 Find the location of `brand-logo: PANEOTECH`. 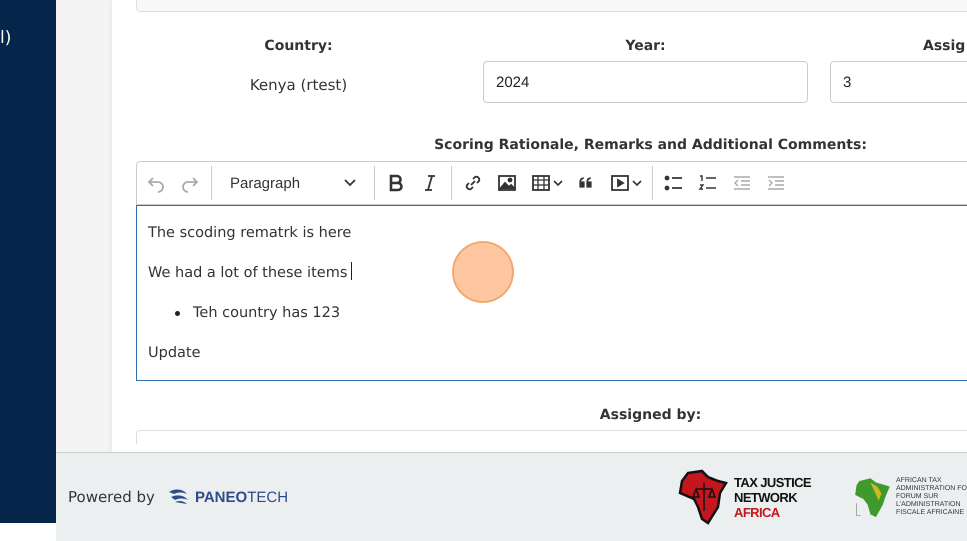

brand-logo: PANEOTECH is located at coordinates (227, 497).